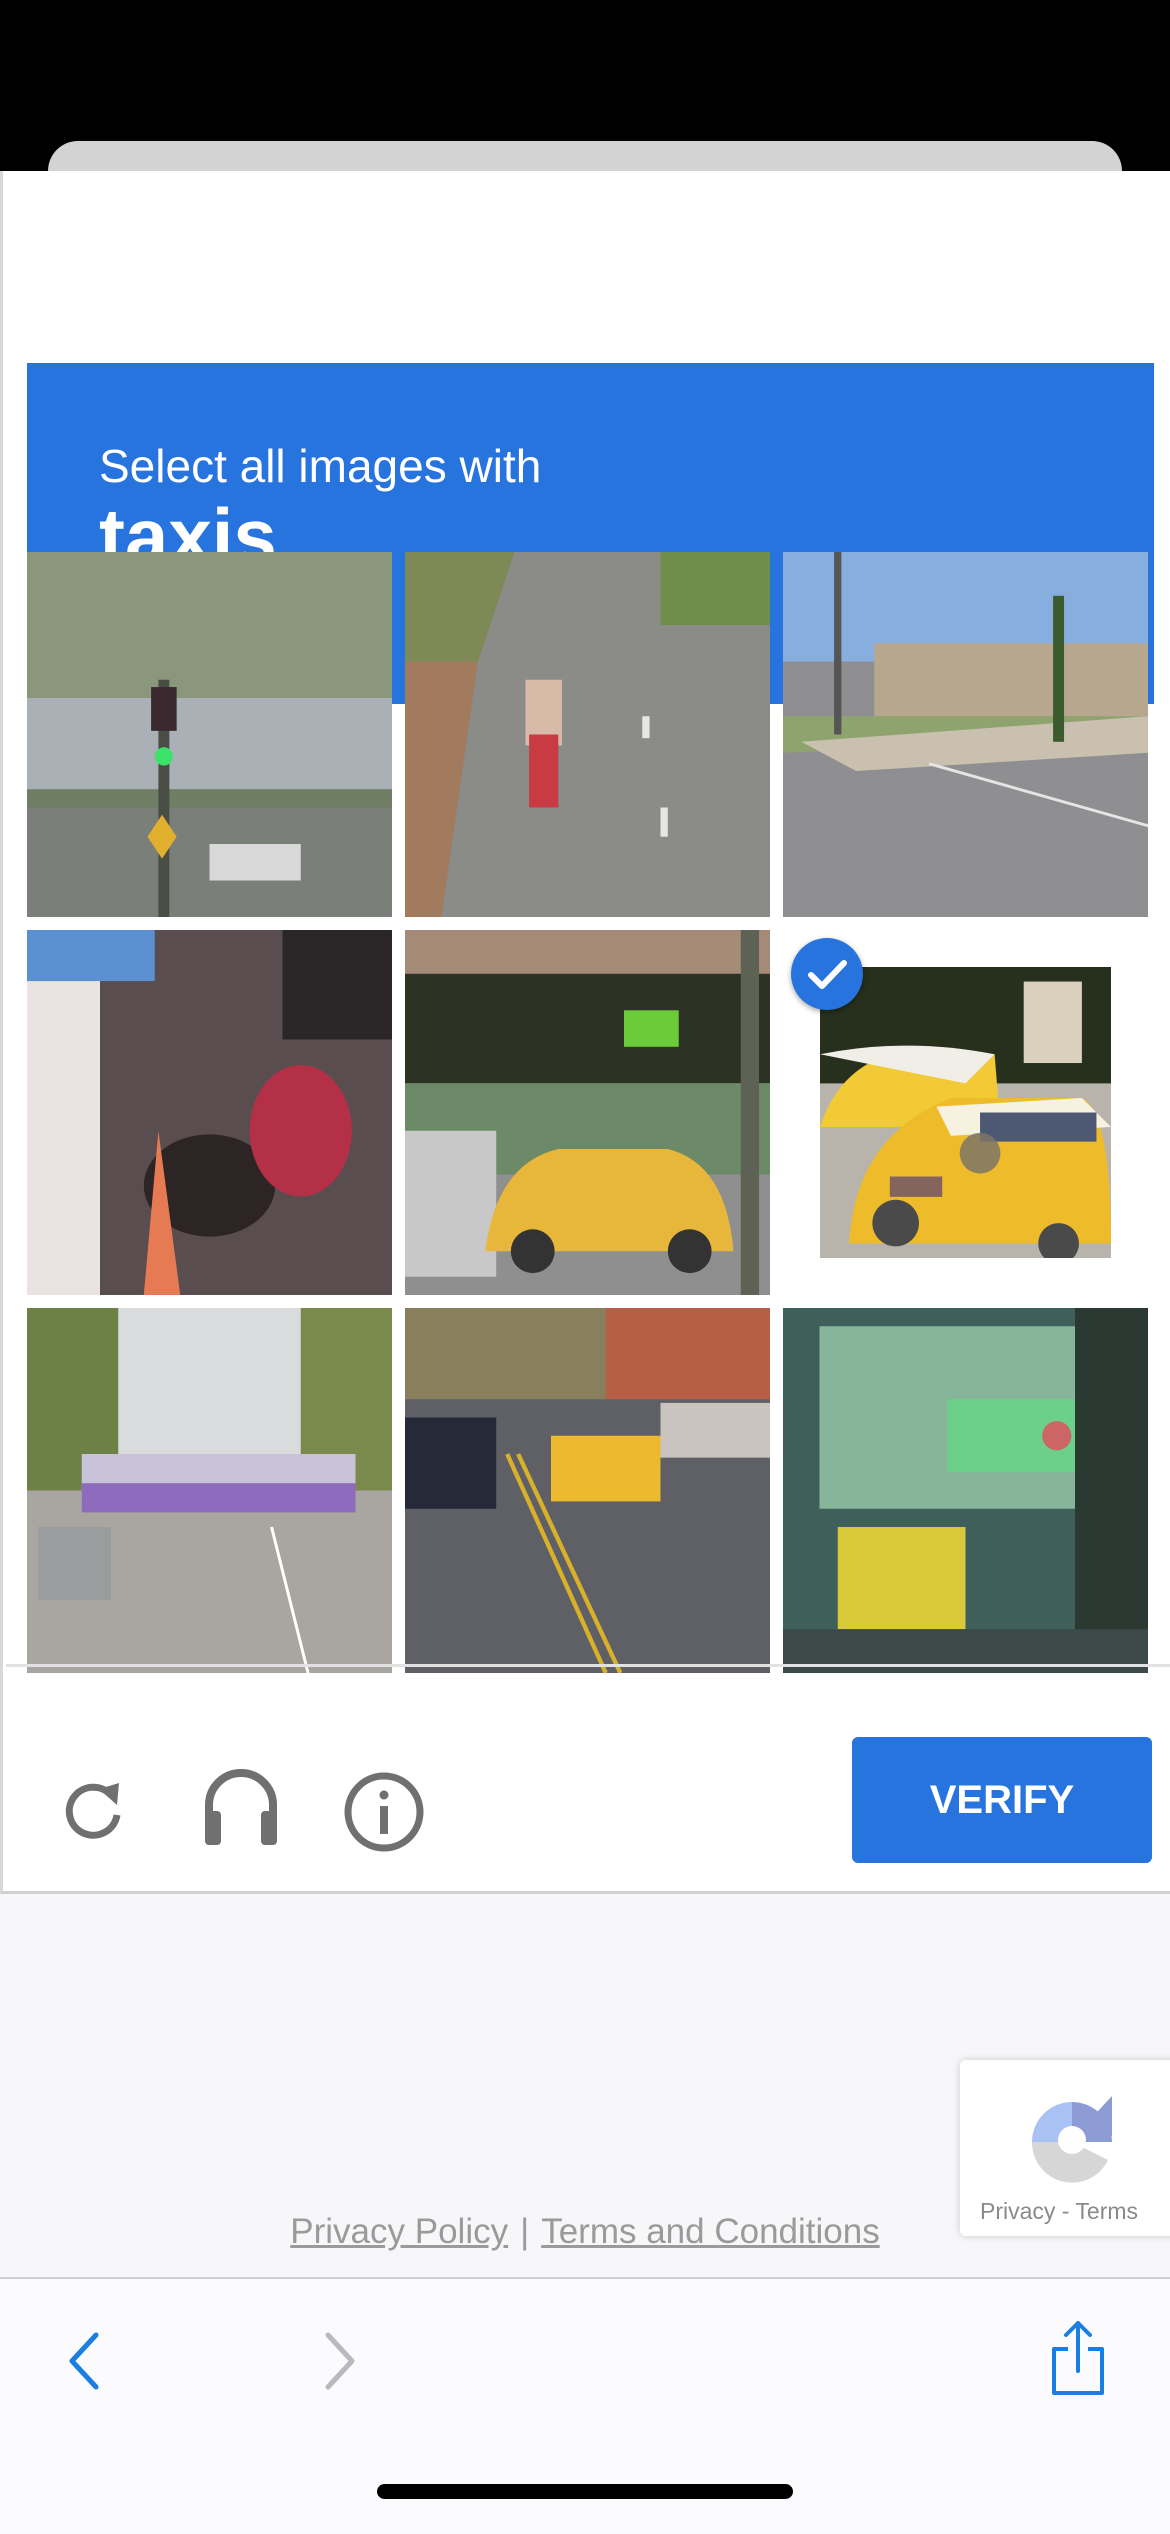  Describe the element at coordinates (585, 2491) in the screenshot. I see `home-indicator` at that location.